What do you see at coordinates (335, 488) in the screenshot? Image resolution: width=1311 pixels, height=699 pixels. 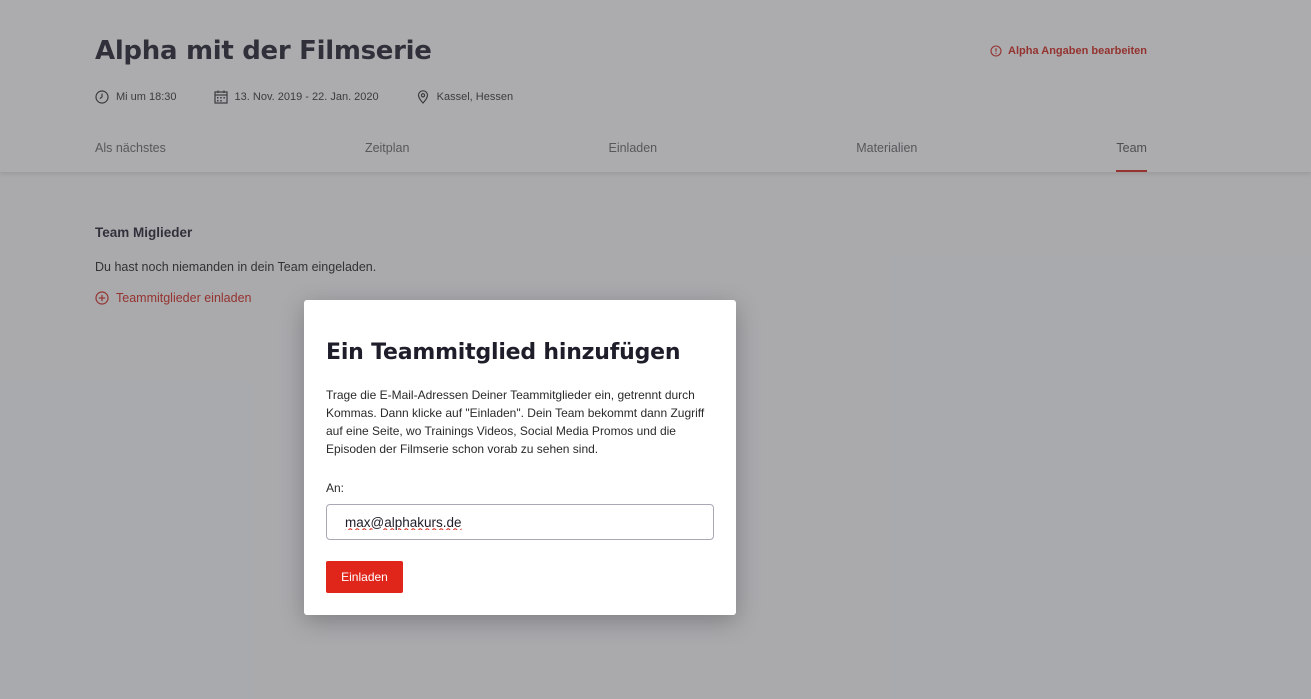 I see `to-field-label: An:` at bounding box center [335, 488].